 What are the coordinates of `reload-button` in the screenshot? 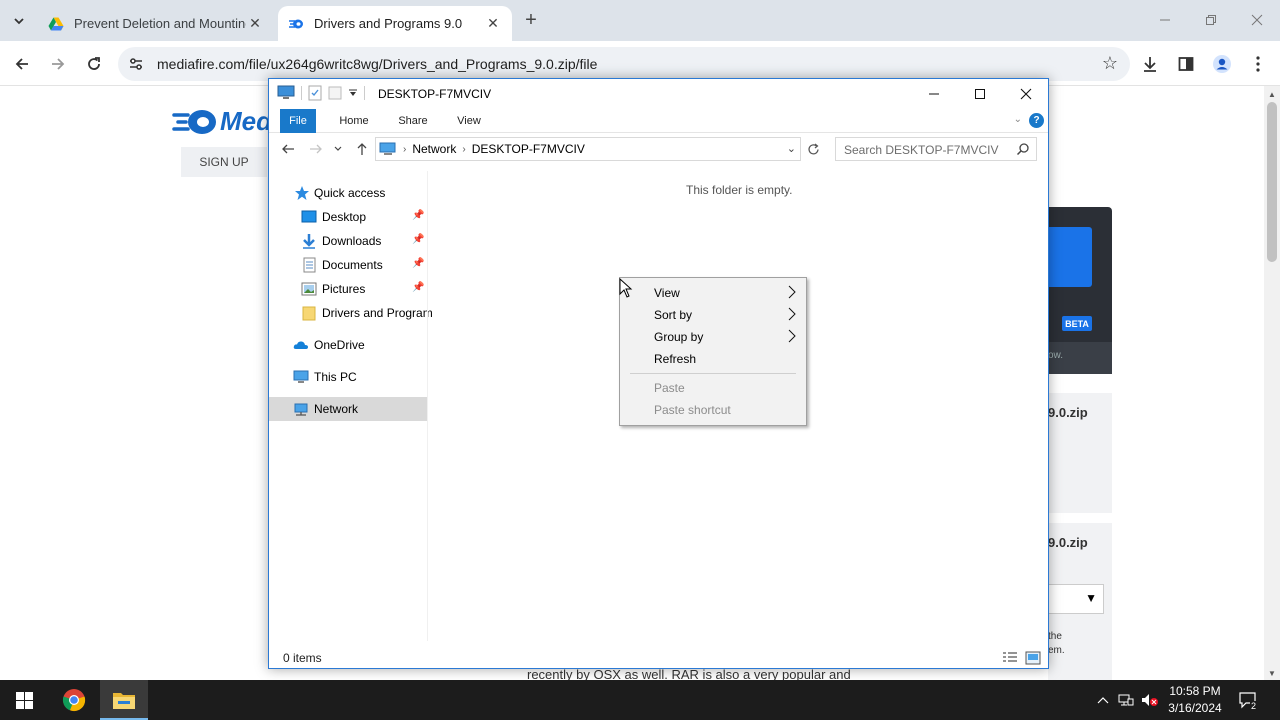 It's located at (94, 64).